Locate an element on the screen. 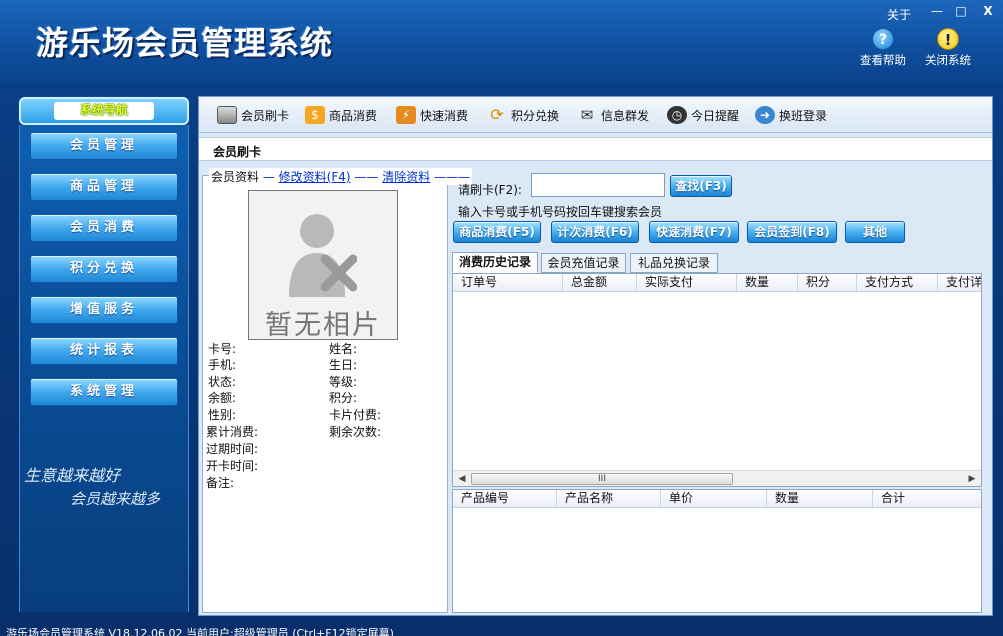  horizontal-scrollbar: ◀ III ▶ is located at coordinates (717, 478).